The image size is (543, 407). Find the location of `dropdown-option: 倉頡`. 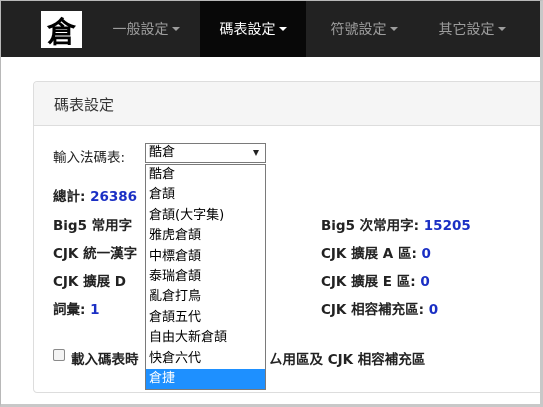

dropdown-option: 倉頡 is located at coordinates (205, 195).